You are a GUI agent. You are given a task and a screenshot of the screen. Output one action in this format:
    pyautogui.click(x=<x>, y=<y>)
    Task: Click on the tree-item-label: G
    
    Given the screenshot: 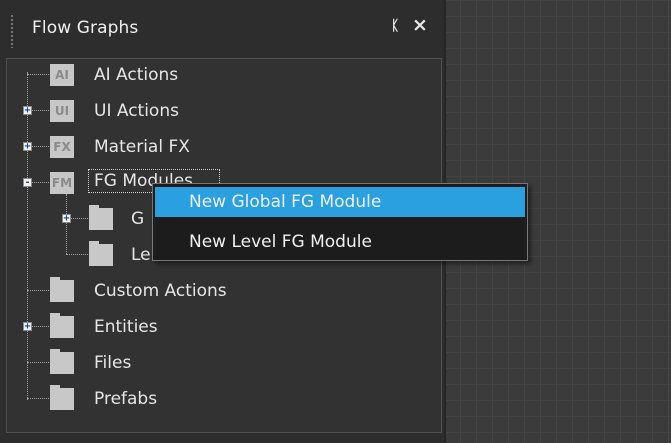 What is the action you would take?
    pyautogui.click(x=138, y=219)
    